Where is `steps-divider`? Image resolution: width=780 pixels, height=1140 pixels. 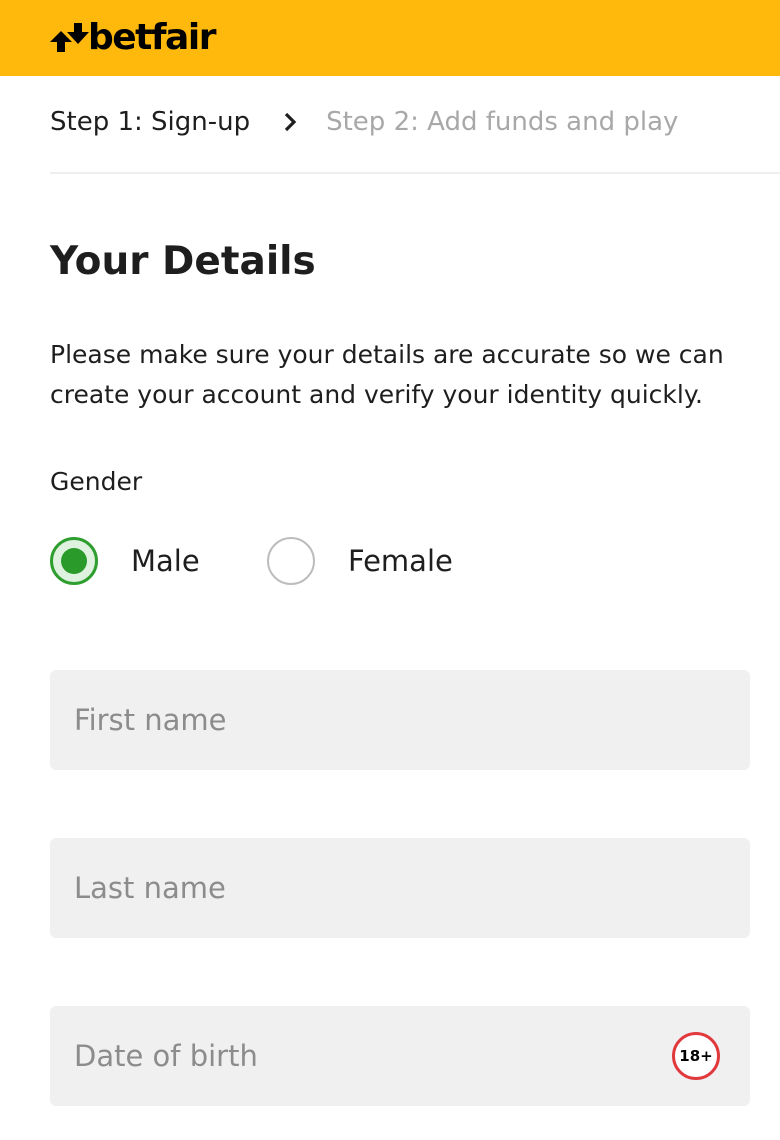 steps-divider is located at coordinates (415, 173).